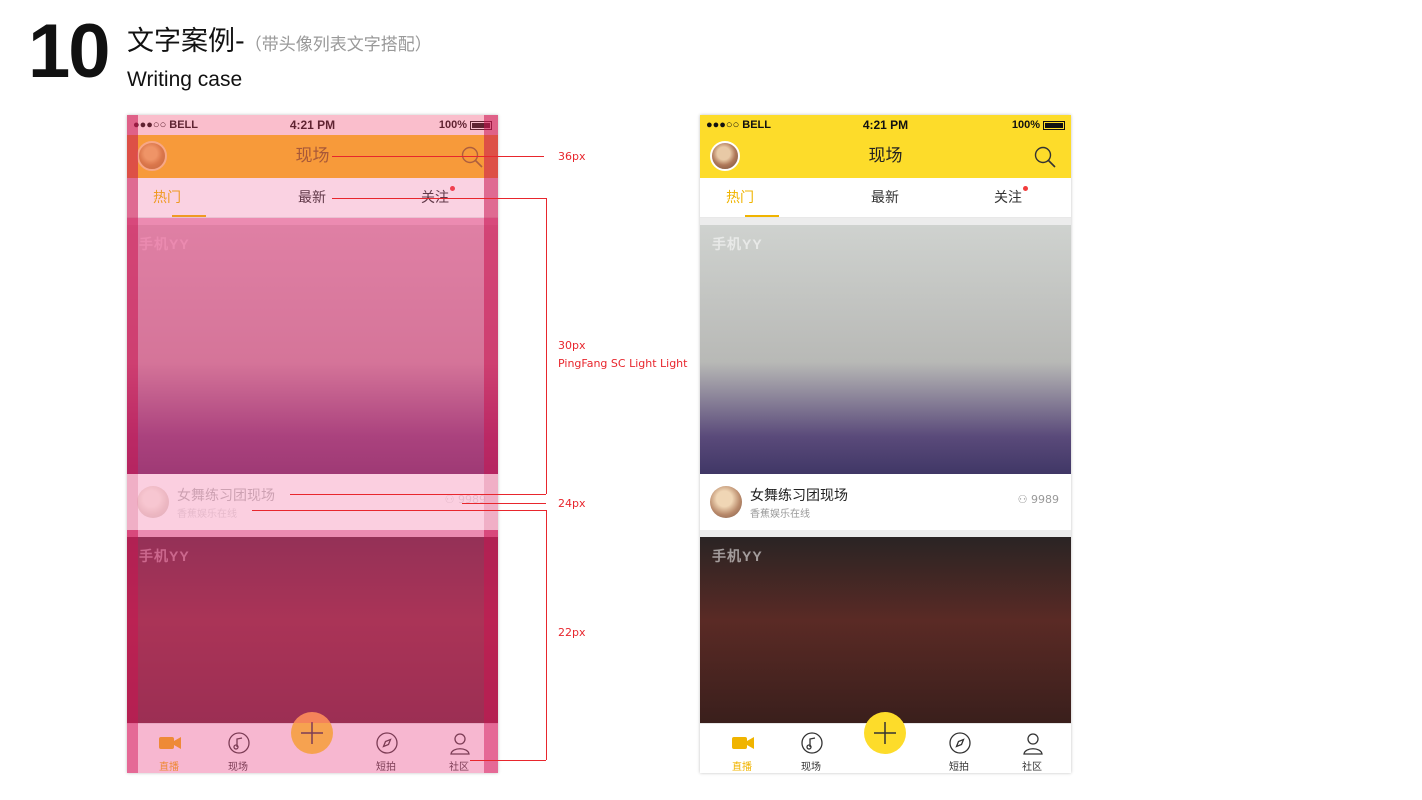  I want to click on tab-badge-dot, so click(1025, 188).